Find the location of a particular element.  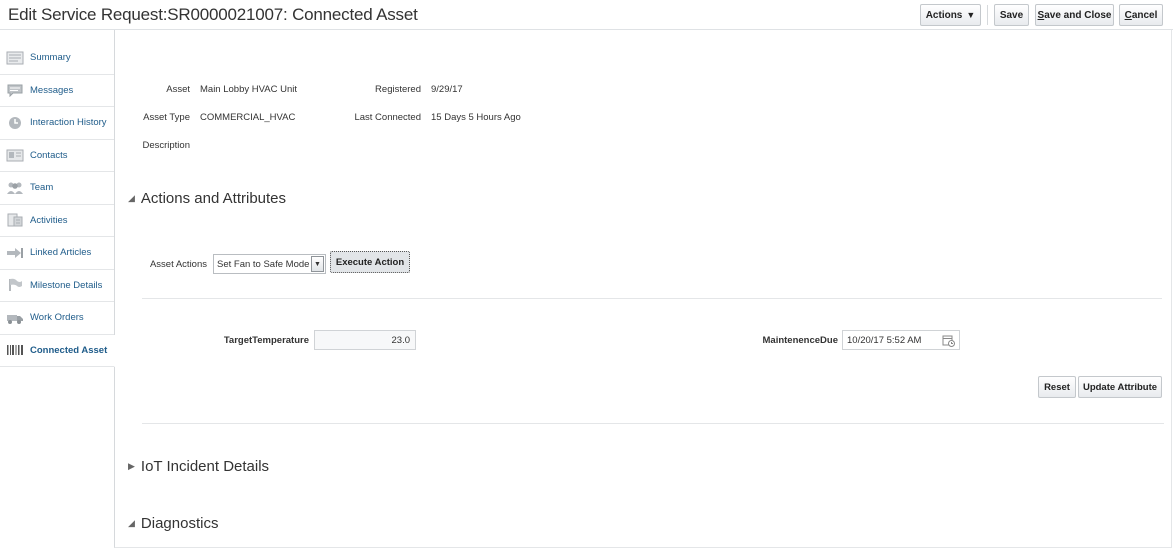

save-and-close-button: Save and Close is located at coordinates (1074, 15).